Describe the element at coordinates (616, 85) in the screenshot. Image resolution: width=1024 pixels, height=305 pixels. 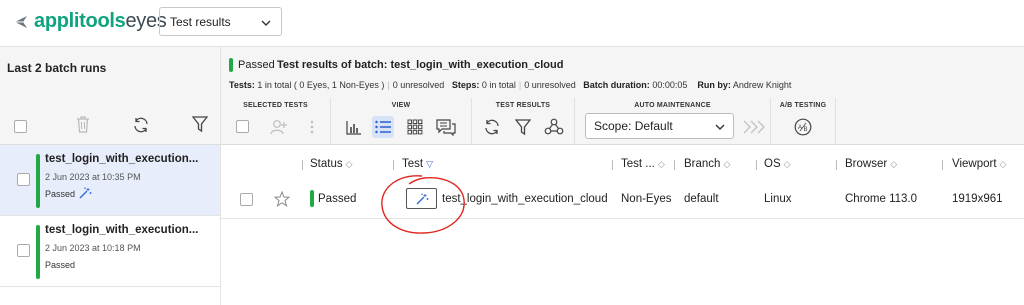
I see `duration-label: Batch duration:` at that location.